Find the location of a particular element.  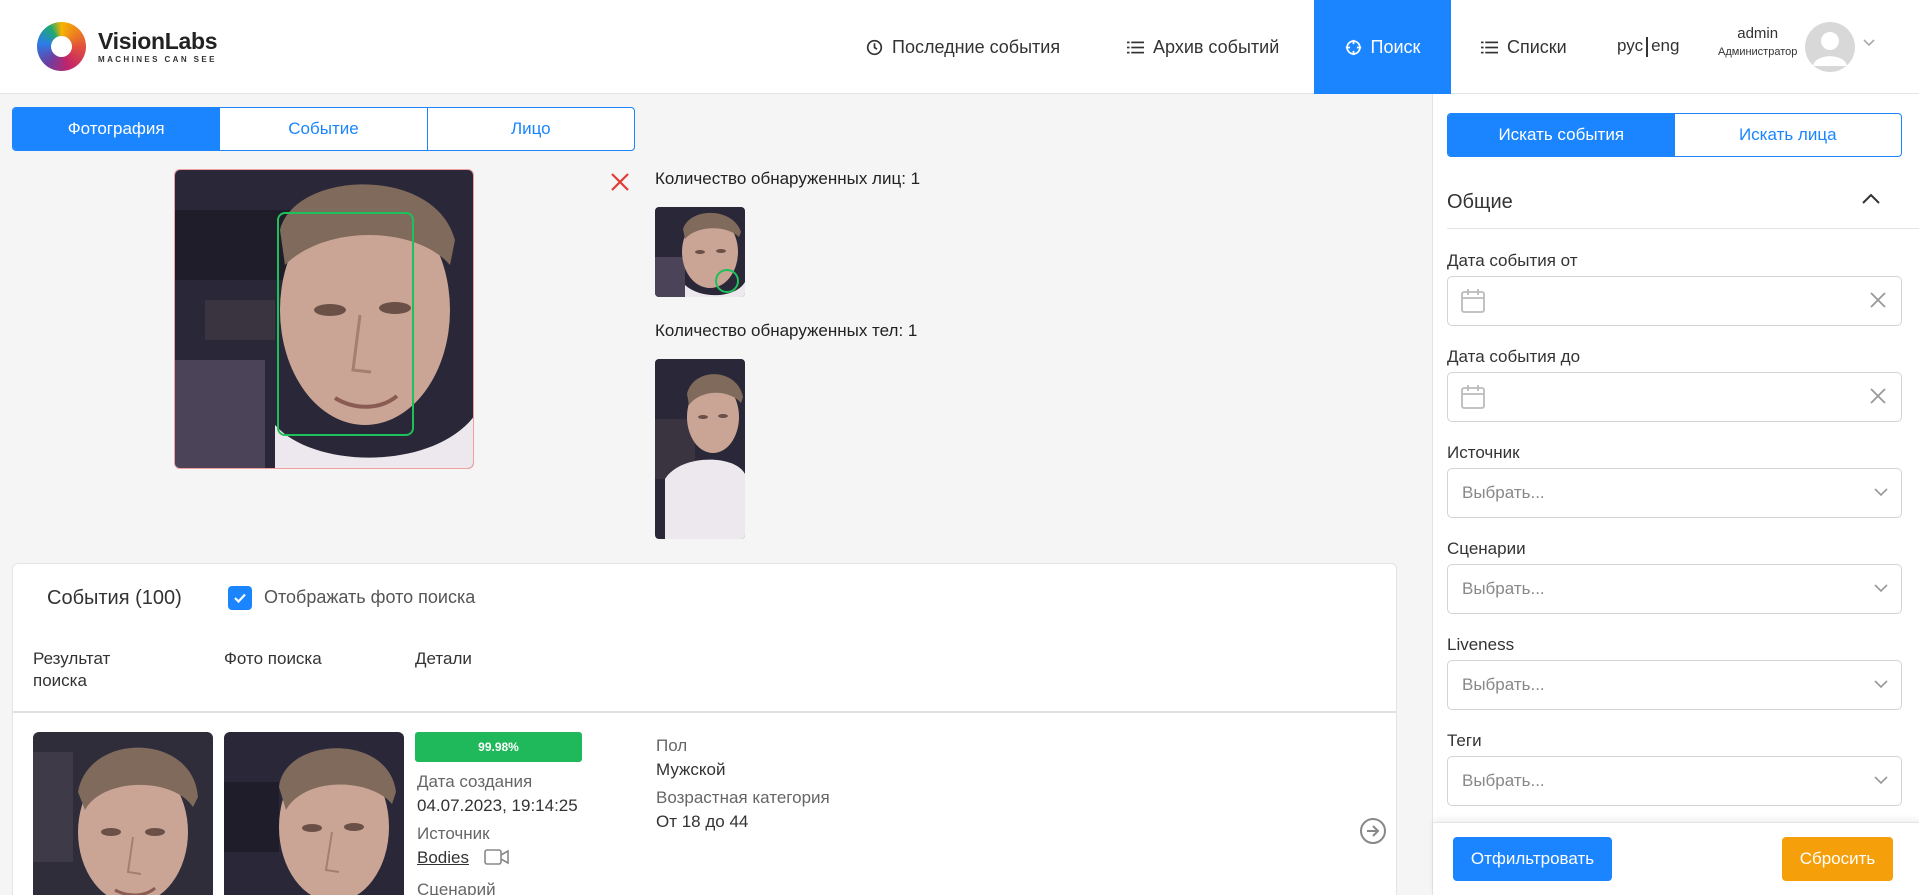

date-from-label: Дата события от is located at coordinates (1512, 260).